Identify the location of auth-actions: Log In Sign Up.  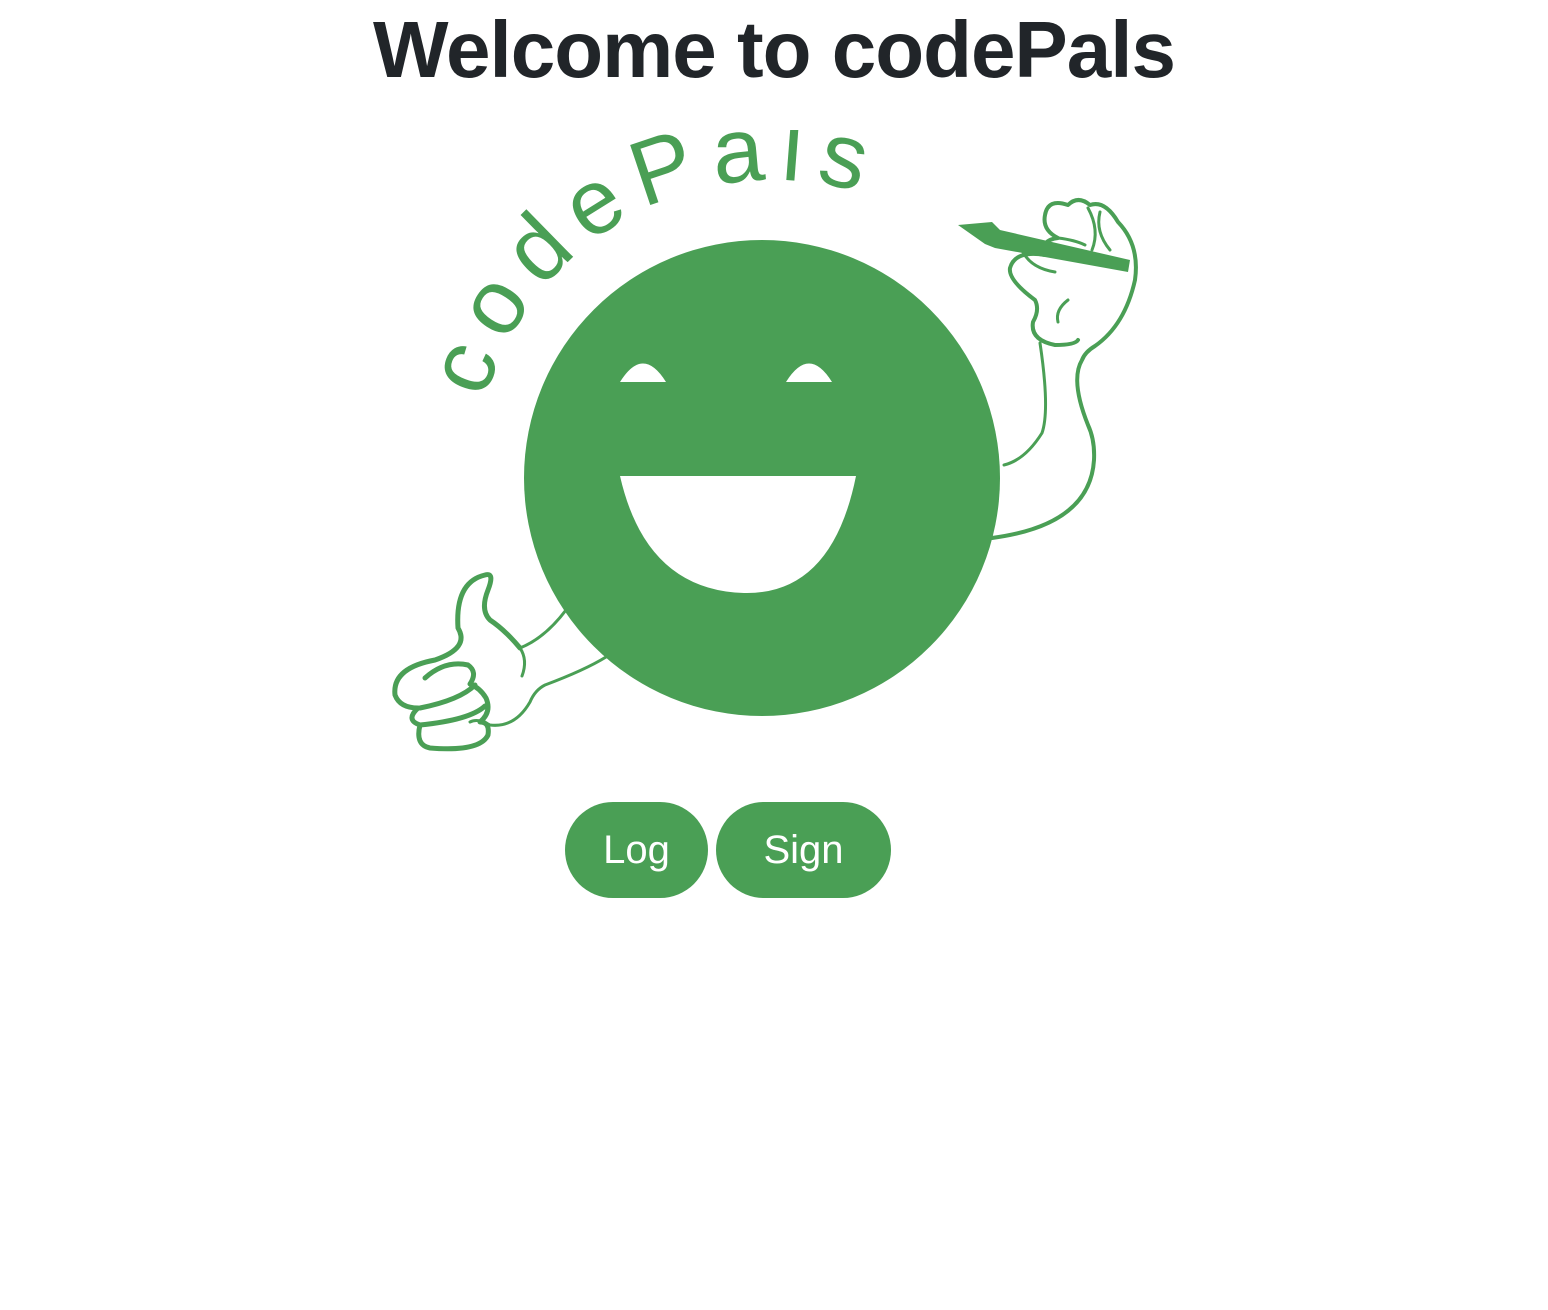
(728, 885).